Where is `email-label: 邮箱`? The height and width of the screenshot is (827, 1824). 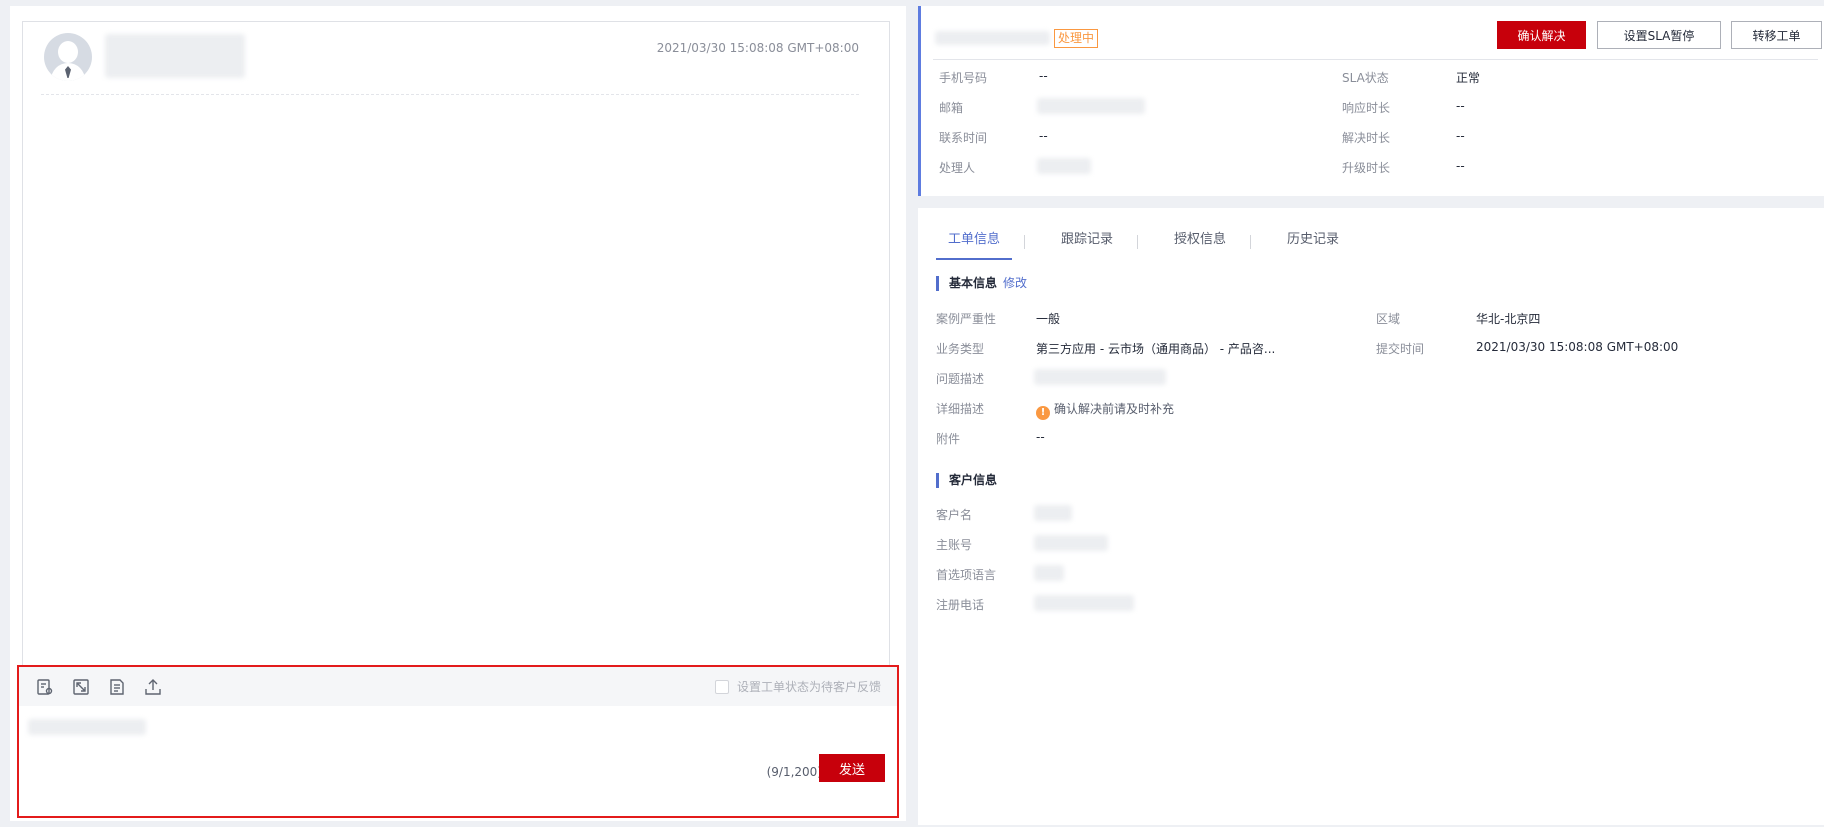
email-label: 邮箱 is located at coordinates (951, 108).